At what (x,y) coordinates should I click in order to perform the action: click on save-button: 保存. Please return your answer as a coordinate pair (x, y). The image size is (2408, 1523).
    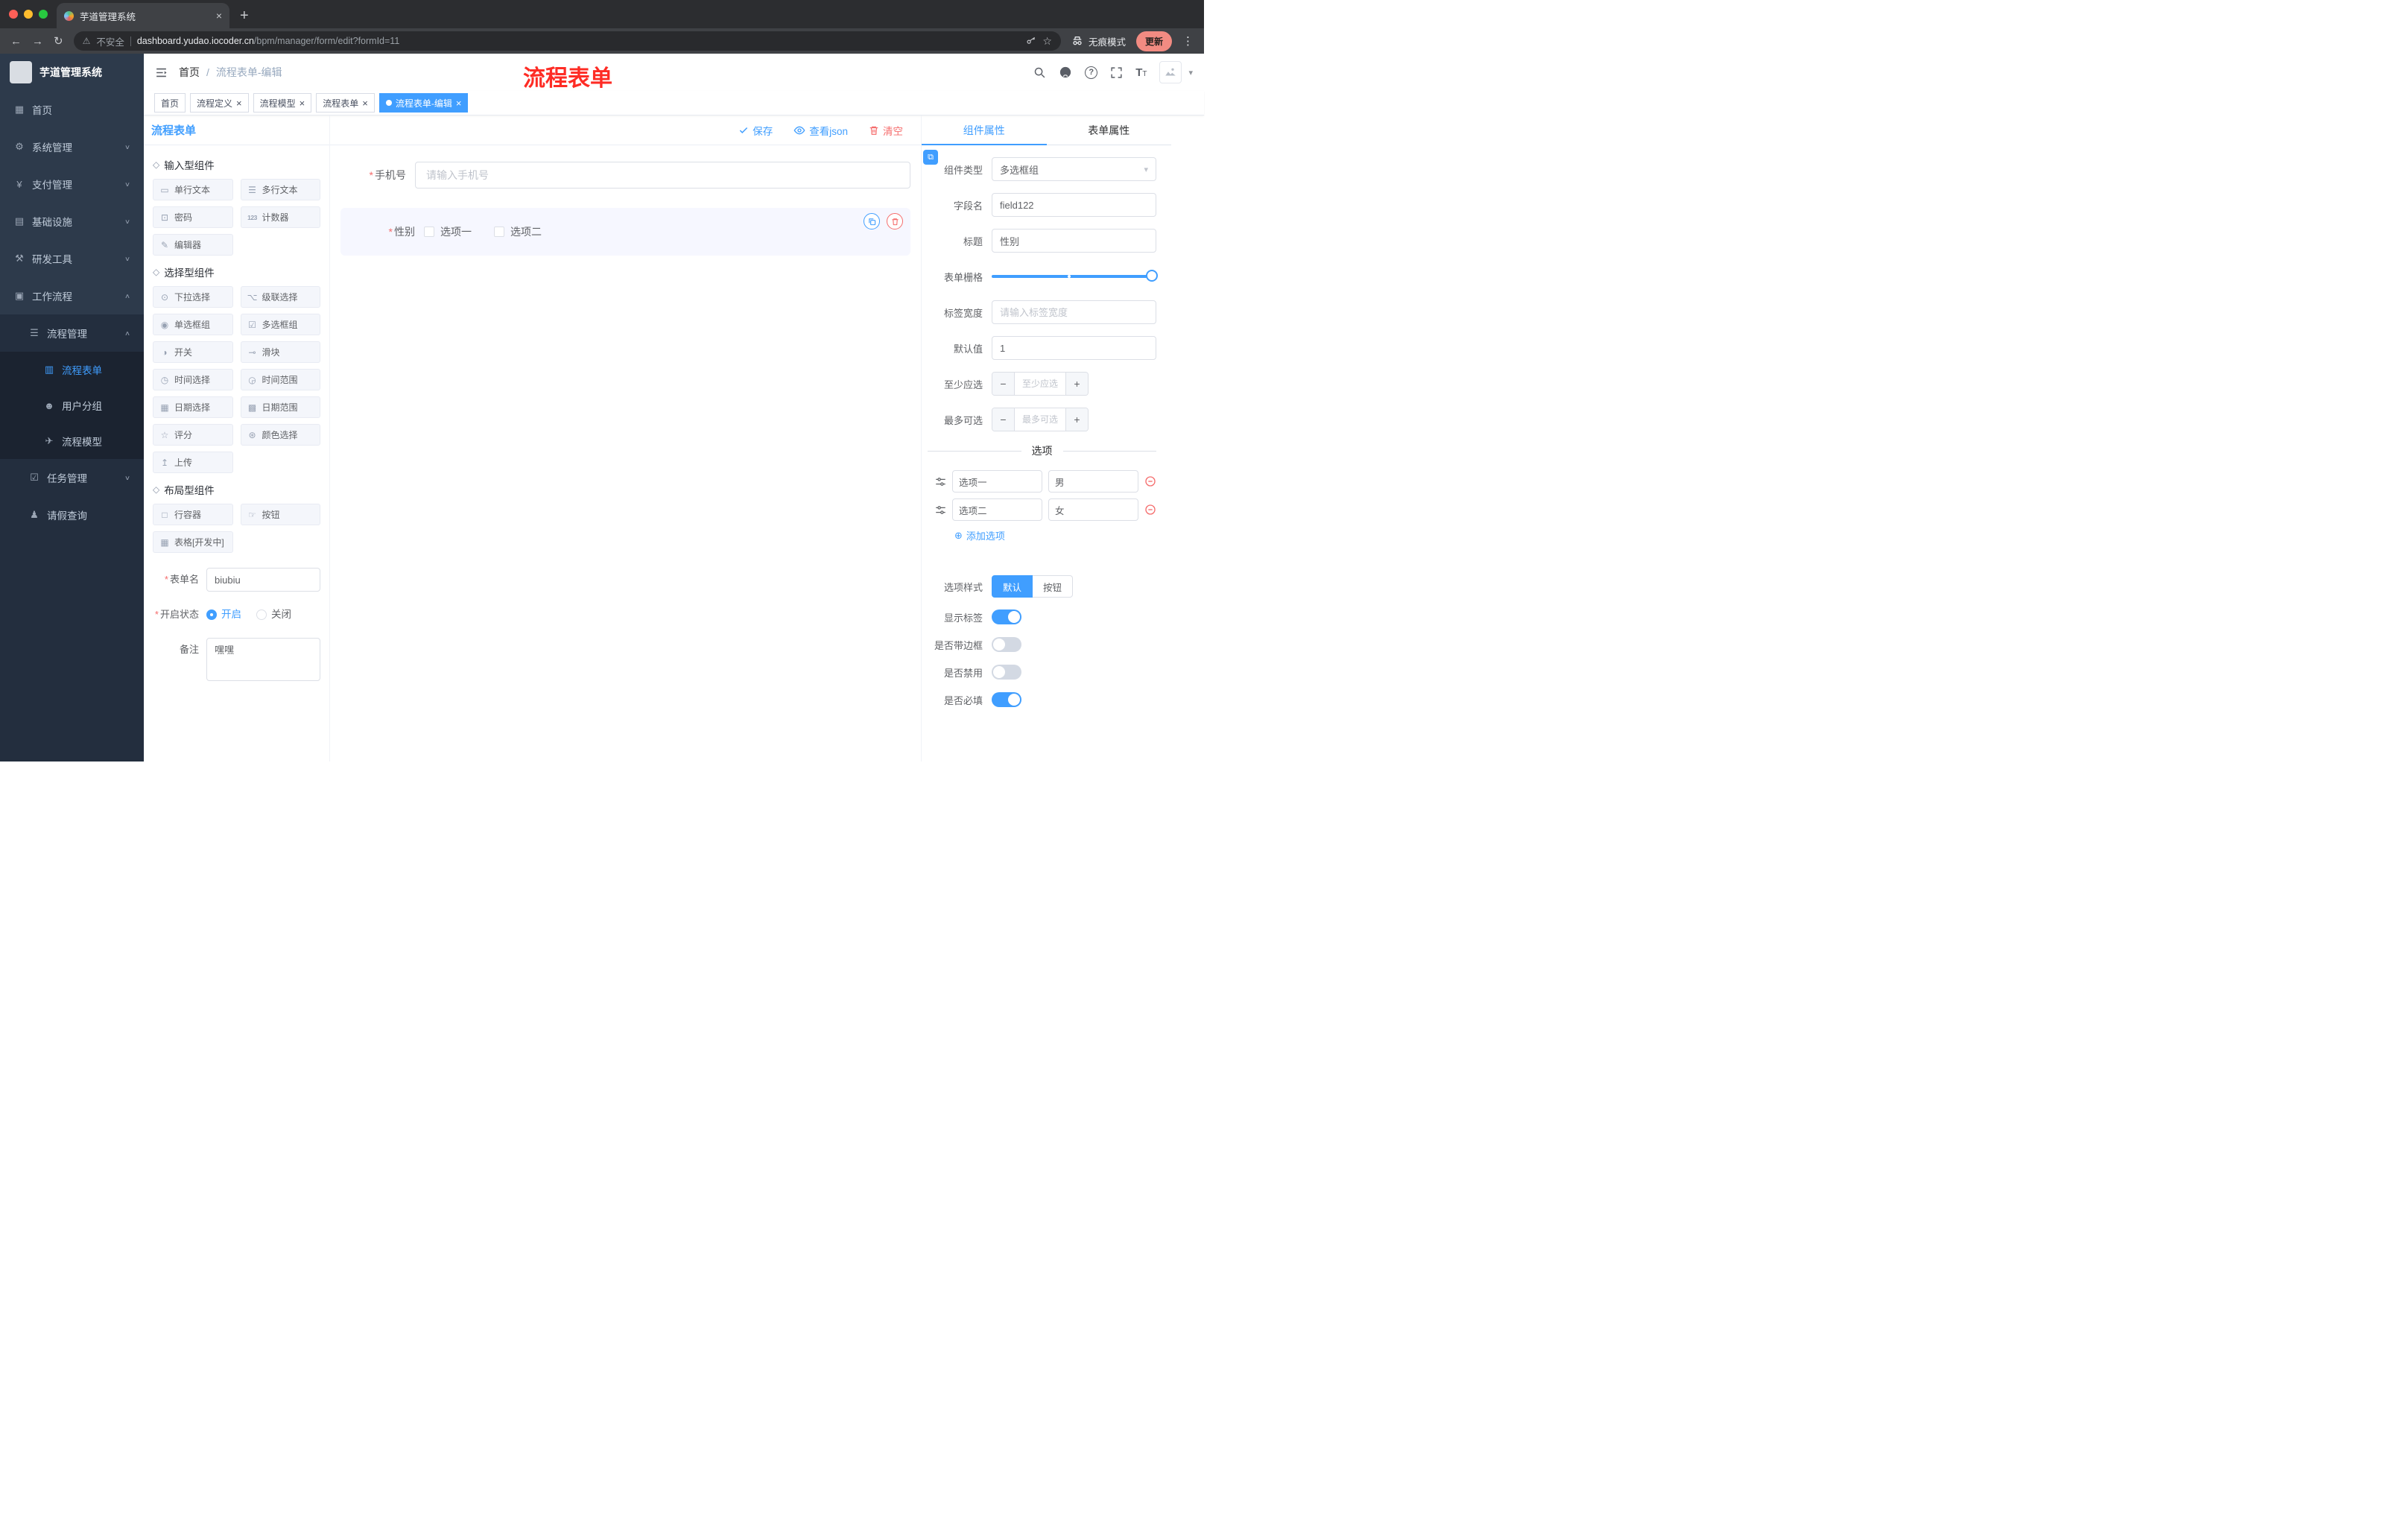
    Looking at the image, I should click on (755, 131).